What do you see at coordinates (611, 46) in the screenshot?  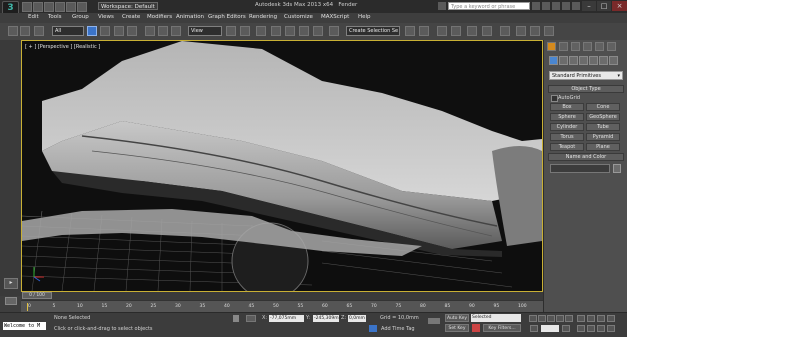 I see `utilities-tab-icon` at bounding box center [611, 46].